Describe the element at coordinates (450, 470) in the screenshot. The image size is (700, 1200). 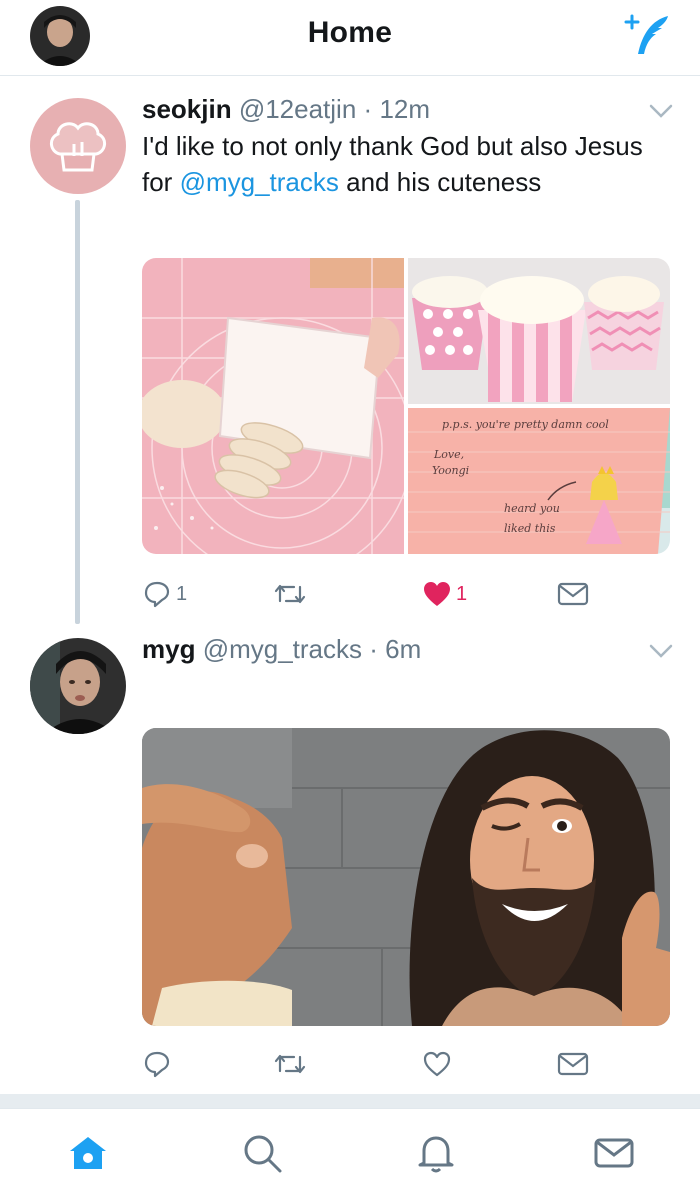
I see `note-line: Yoongi` at that location.